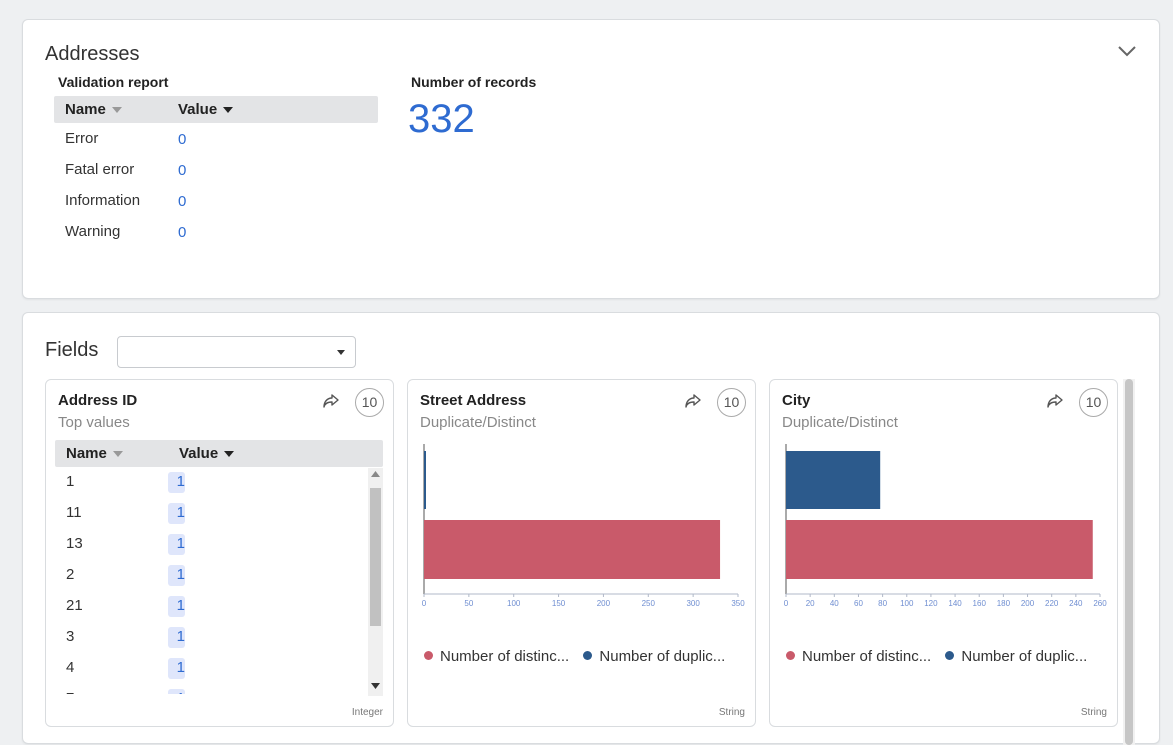  Describe the element at coordinates (468, 603) in the screenshot. I see `x-tick-label: 50` at that location.